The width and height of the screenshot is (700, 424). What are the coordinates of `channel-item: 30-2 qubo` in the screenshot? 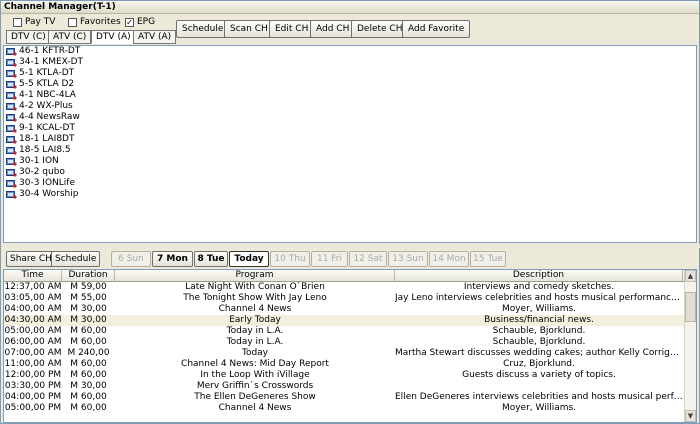 It's located at (350, 172).